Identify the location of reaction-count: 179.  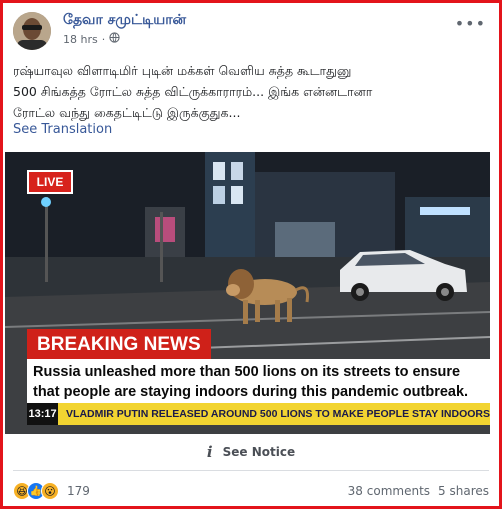
(78, 491).